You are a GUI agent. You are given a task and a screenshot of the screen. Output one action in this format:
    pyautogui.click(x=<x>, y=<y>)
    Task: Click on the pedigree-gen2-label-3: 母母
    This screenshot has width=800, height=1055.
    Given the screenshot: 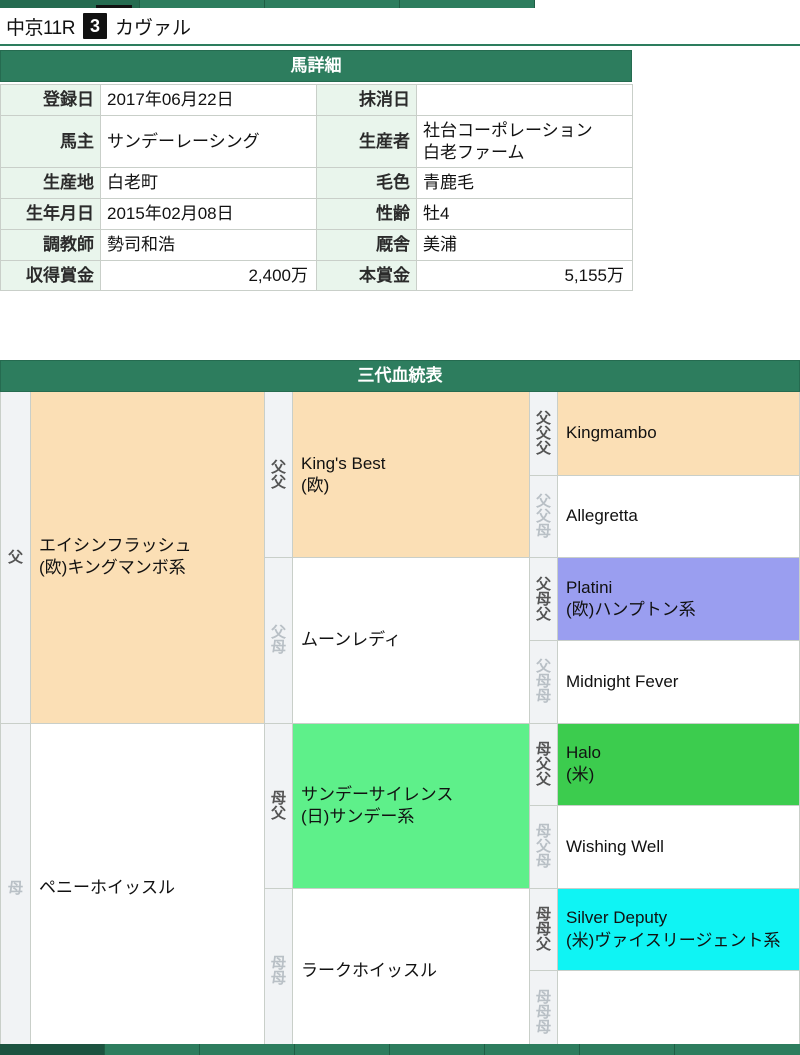 What is the action you would take?
    pyautogui.click(x=279, y=970)
    